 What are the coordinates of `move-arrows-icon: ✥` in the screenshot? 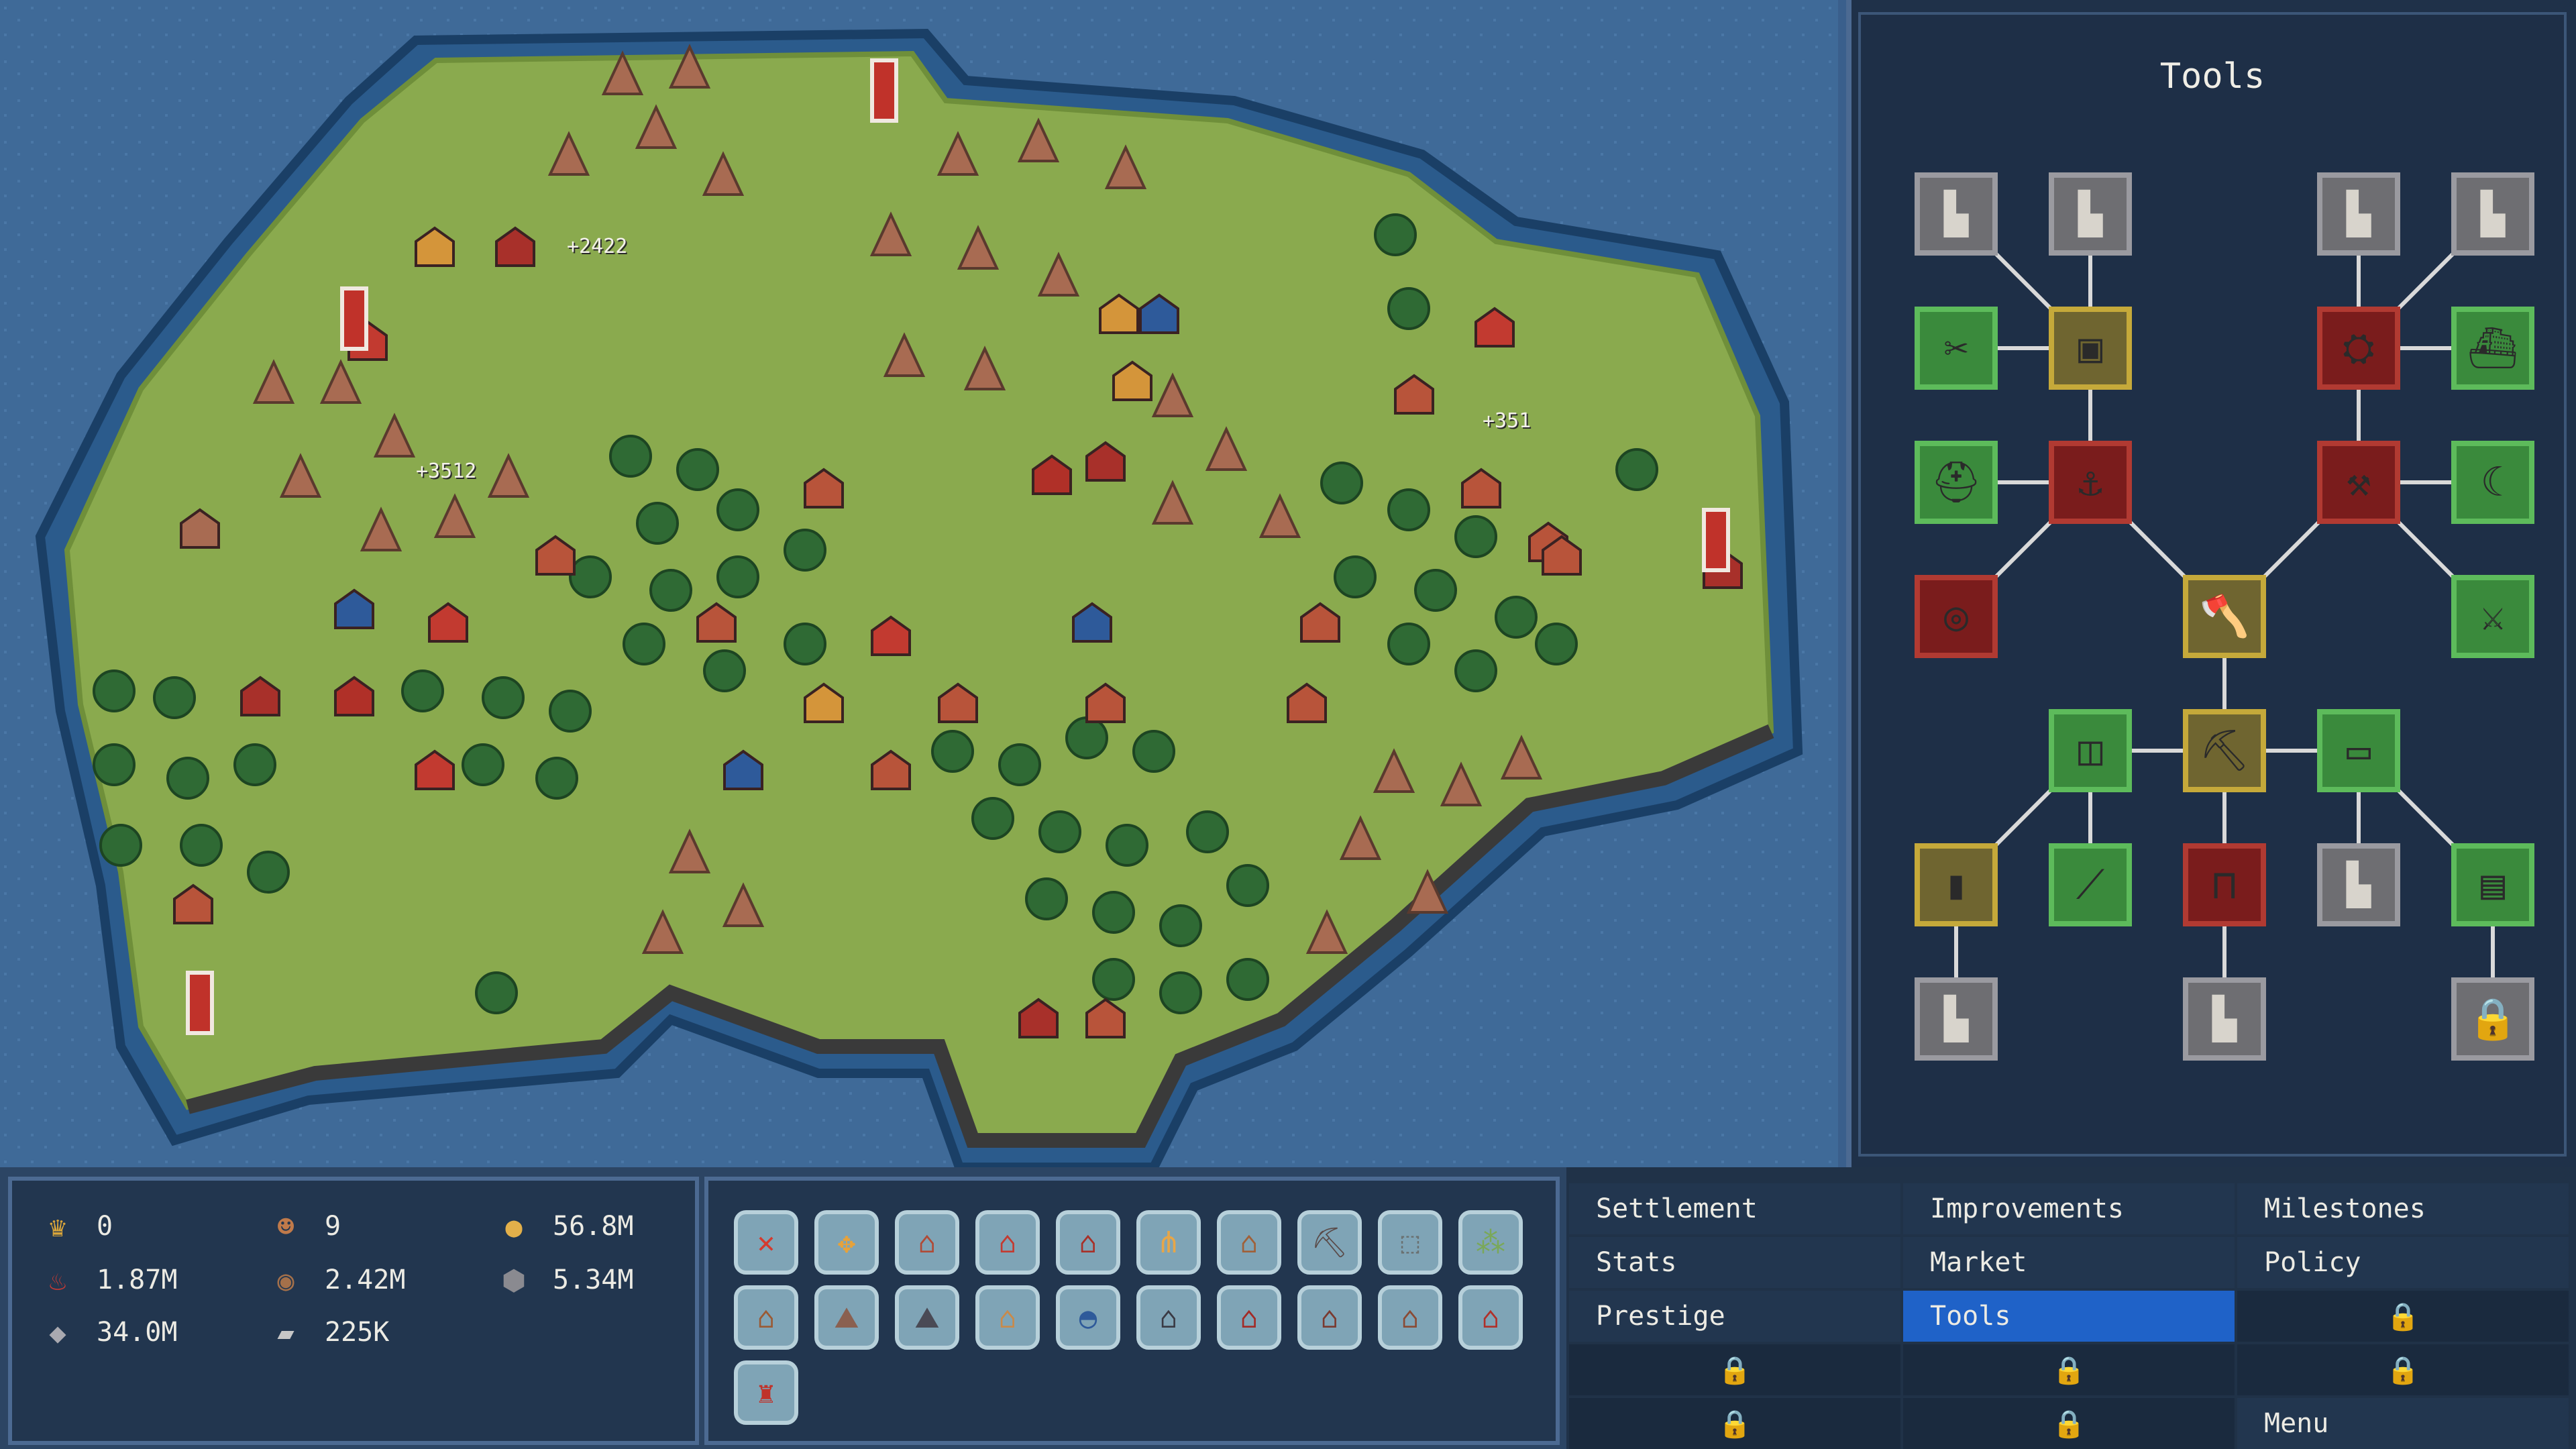 It's located at (846, 1242).